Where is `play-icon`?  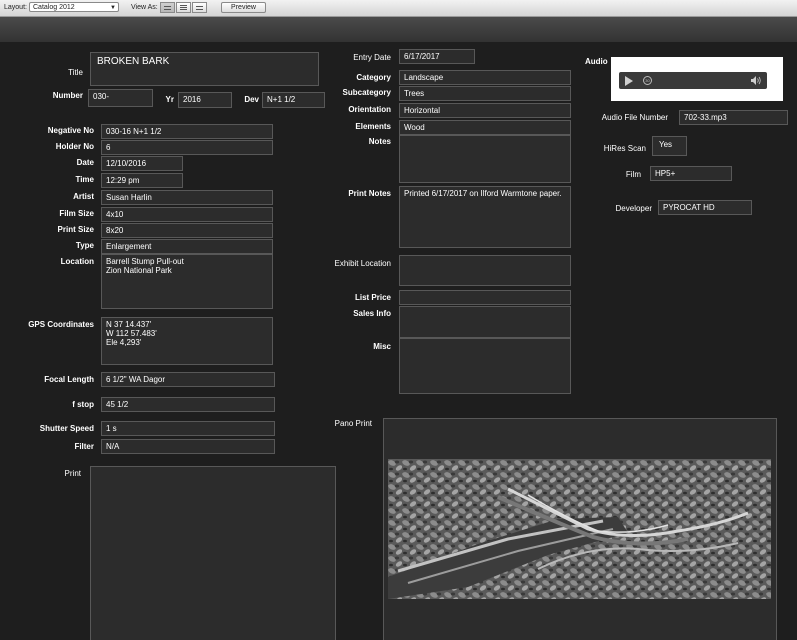 play-icon is located at coordinates (629, 81).